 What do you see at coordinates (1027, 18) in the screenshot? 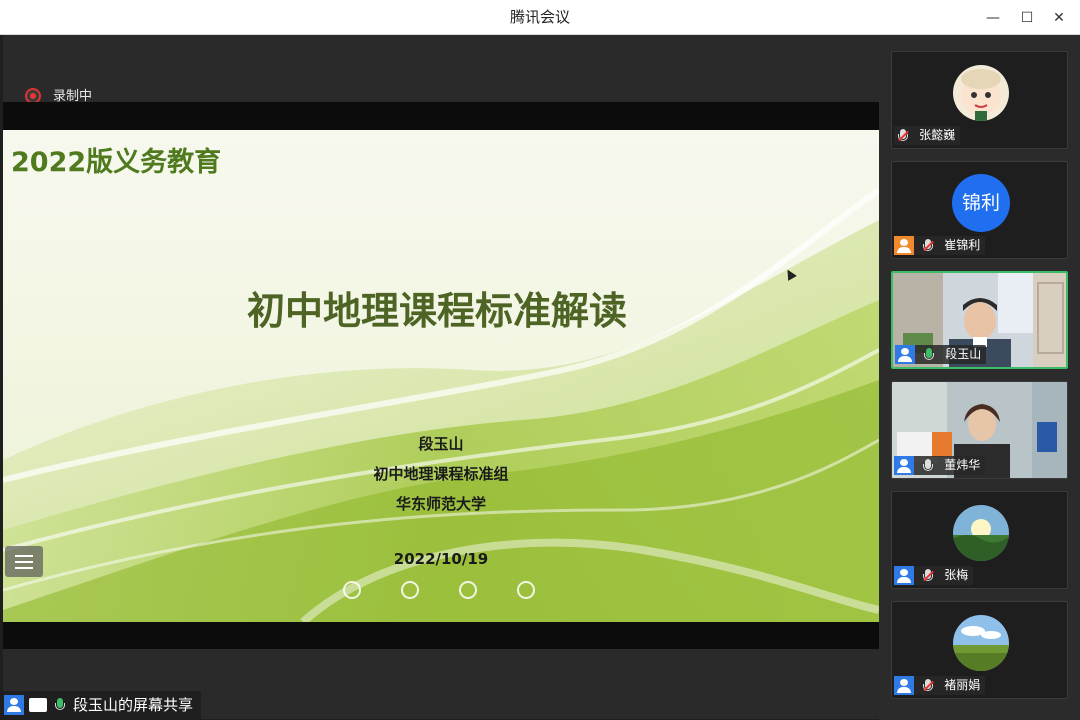
I see `maximize-button: ☐` at bounding box center [1027, 18].